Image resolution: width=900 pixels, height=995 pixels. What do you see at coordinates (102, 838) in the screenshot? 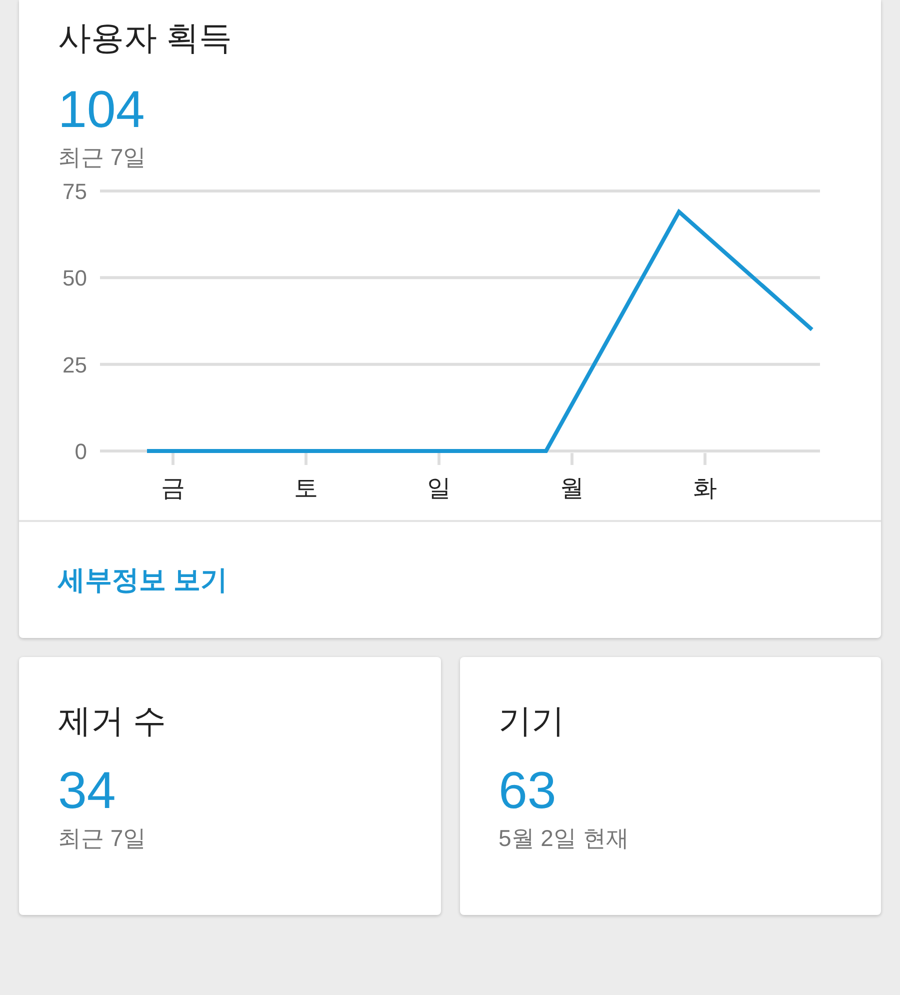
I see `metric-caption: 최근 7일` at bounding box center [102, 838].